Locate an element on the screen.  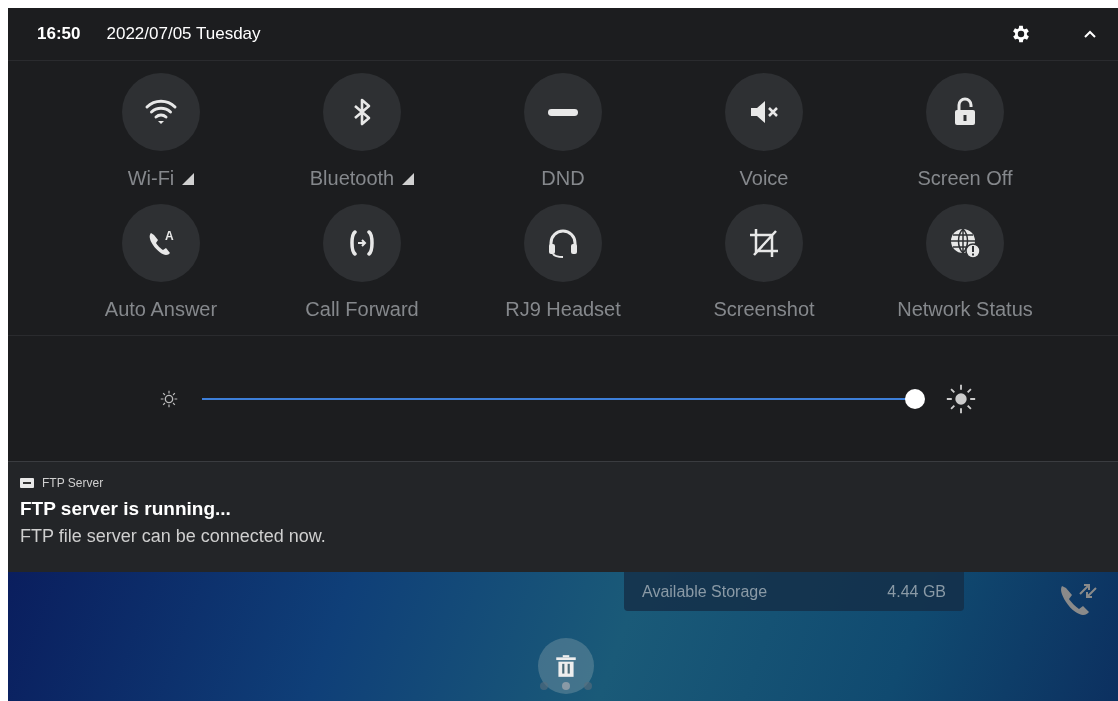
storage-value: 4.44 GB is located at coordinates (916, 591).